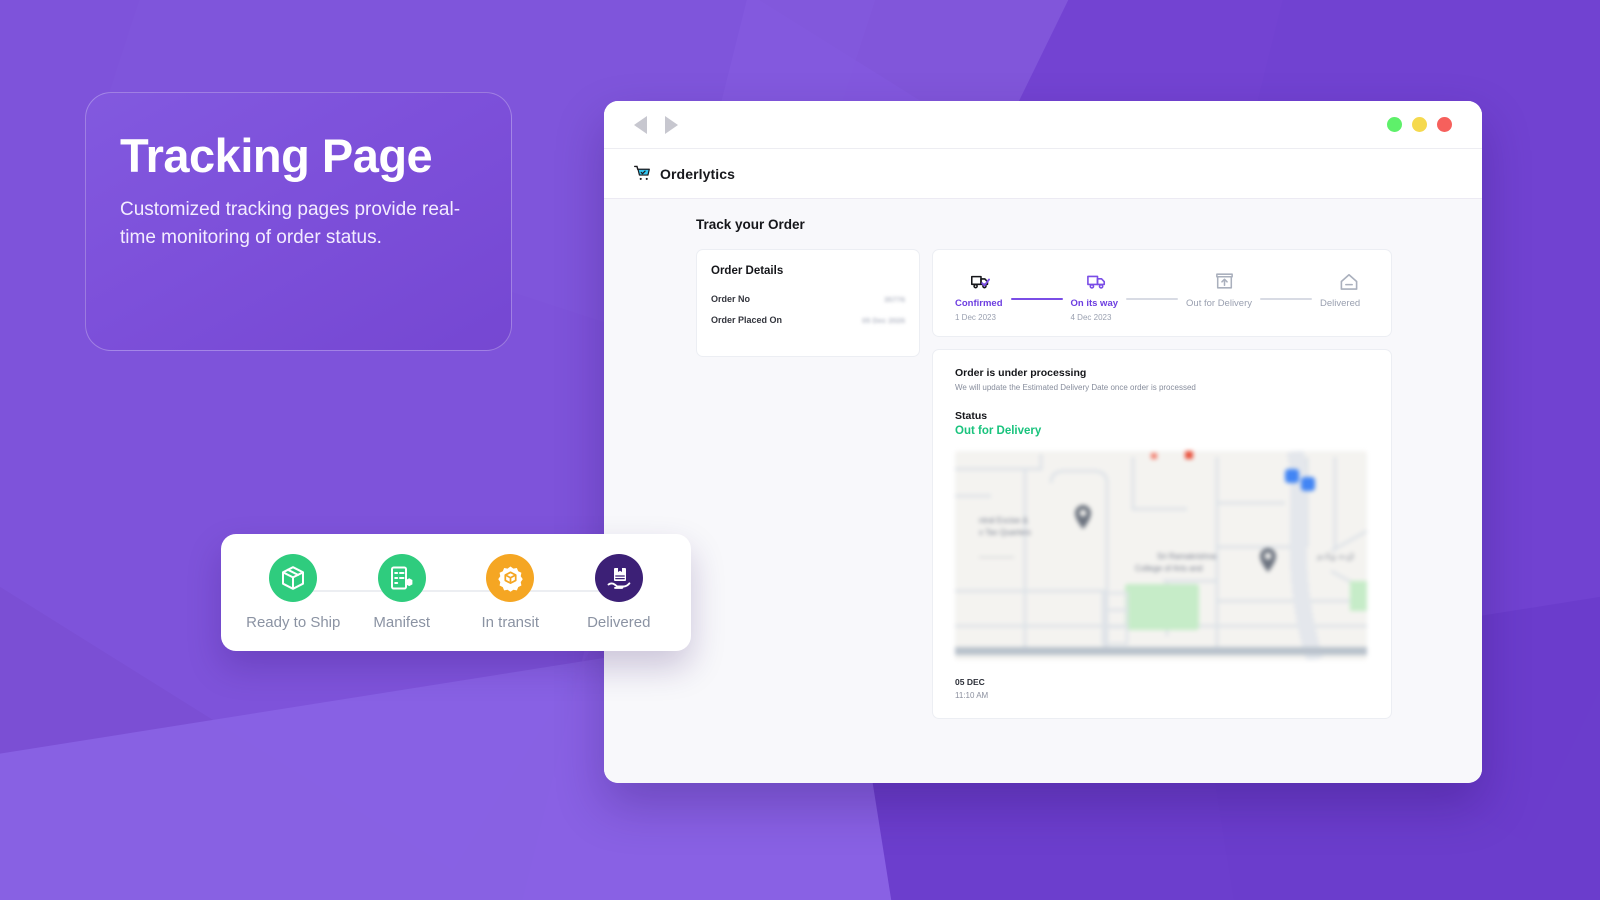 This screenshot has height=900, width=1600. What do you see at coordinates (698, 173) in the screenshot?
I see `app-name: Orderlytics` at bounding box center [698, 173].